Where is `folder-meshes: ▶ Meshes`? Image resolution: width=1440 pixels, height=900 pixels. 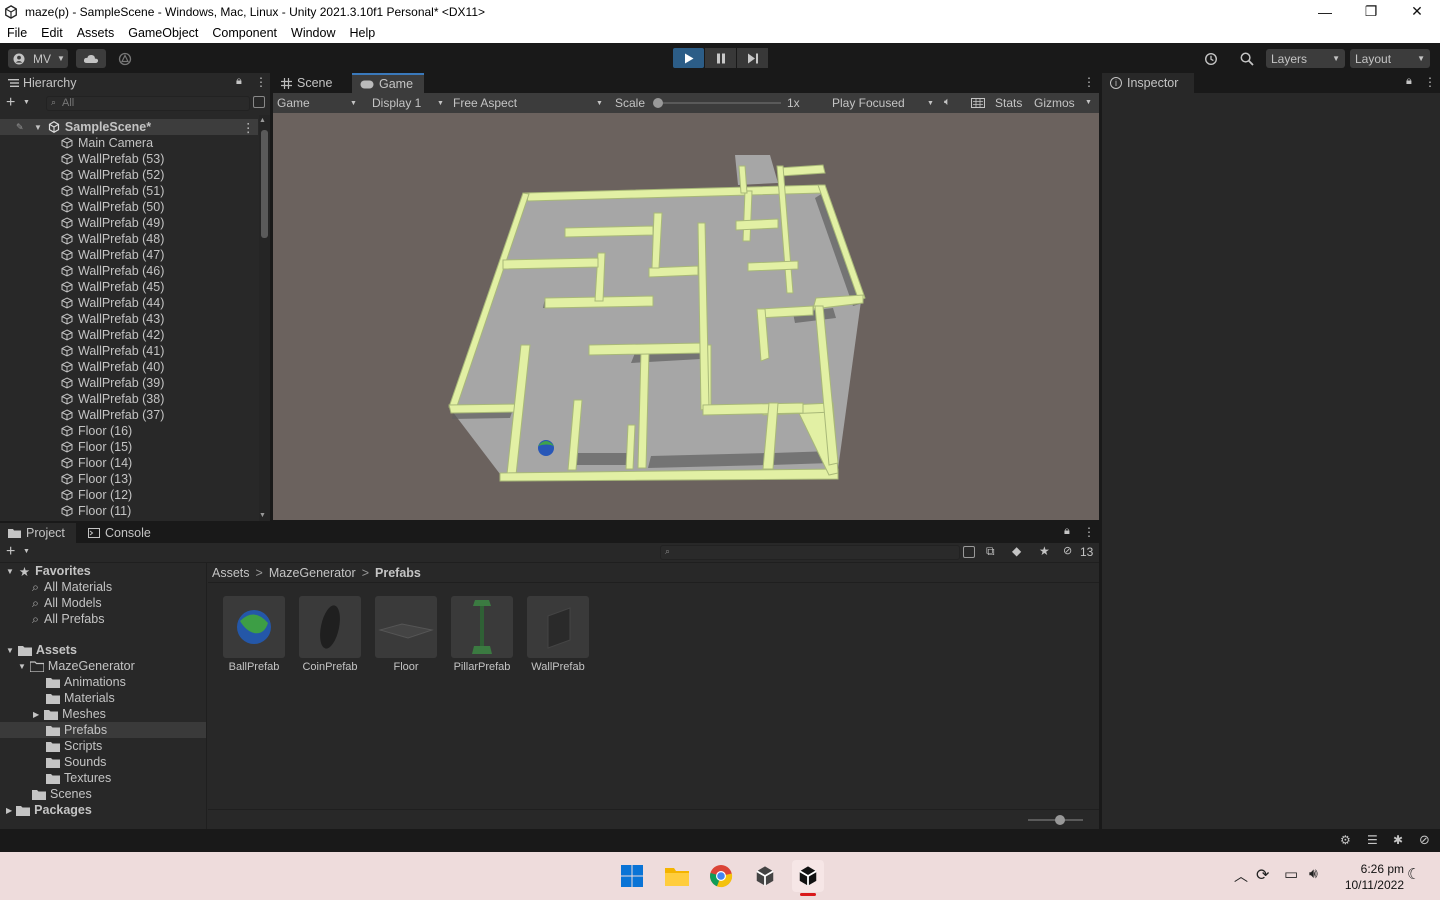 folder-meshes: ▶ Meshes is located at coordinates (103, 714).